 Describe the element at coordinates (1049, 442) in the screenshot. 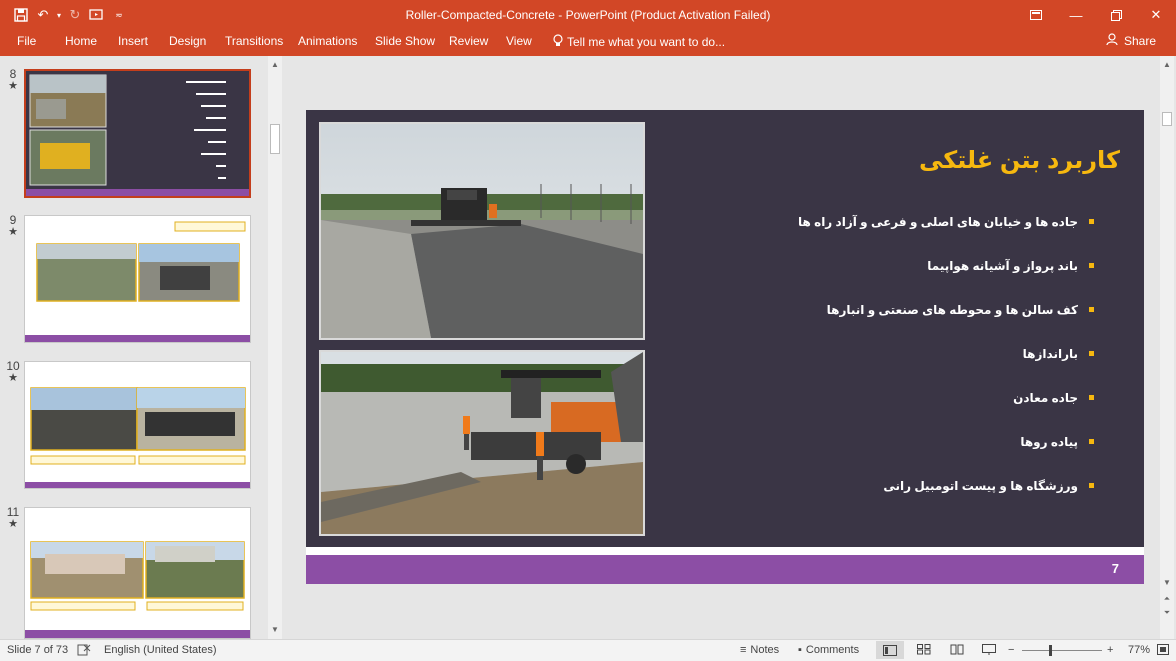

I see `bullet-text: پیاده روها` at that location.